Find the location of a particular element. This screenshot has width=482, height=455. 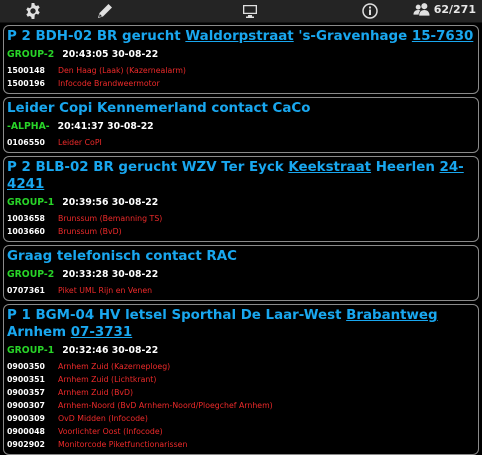

capcode-description: Brunssum (BvD) is located at coordinates (90, 231).